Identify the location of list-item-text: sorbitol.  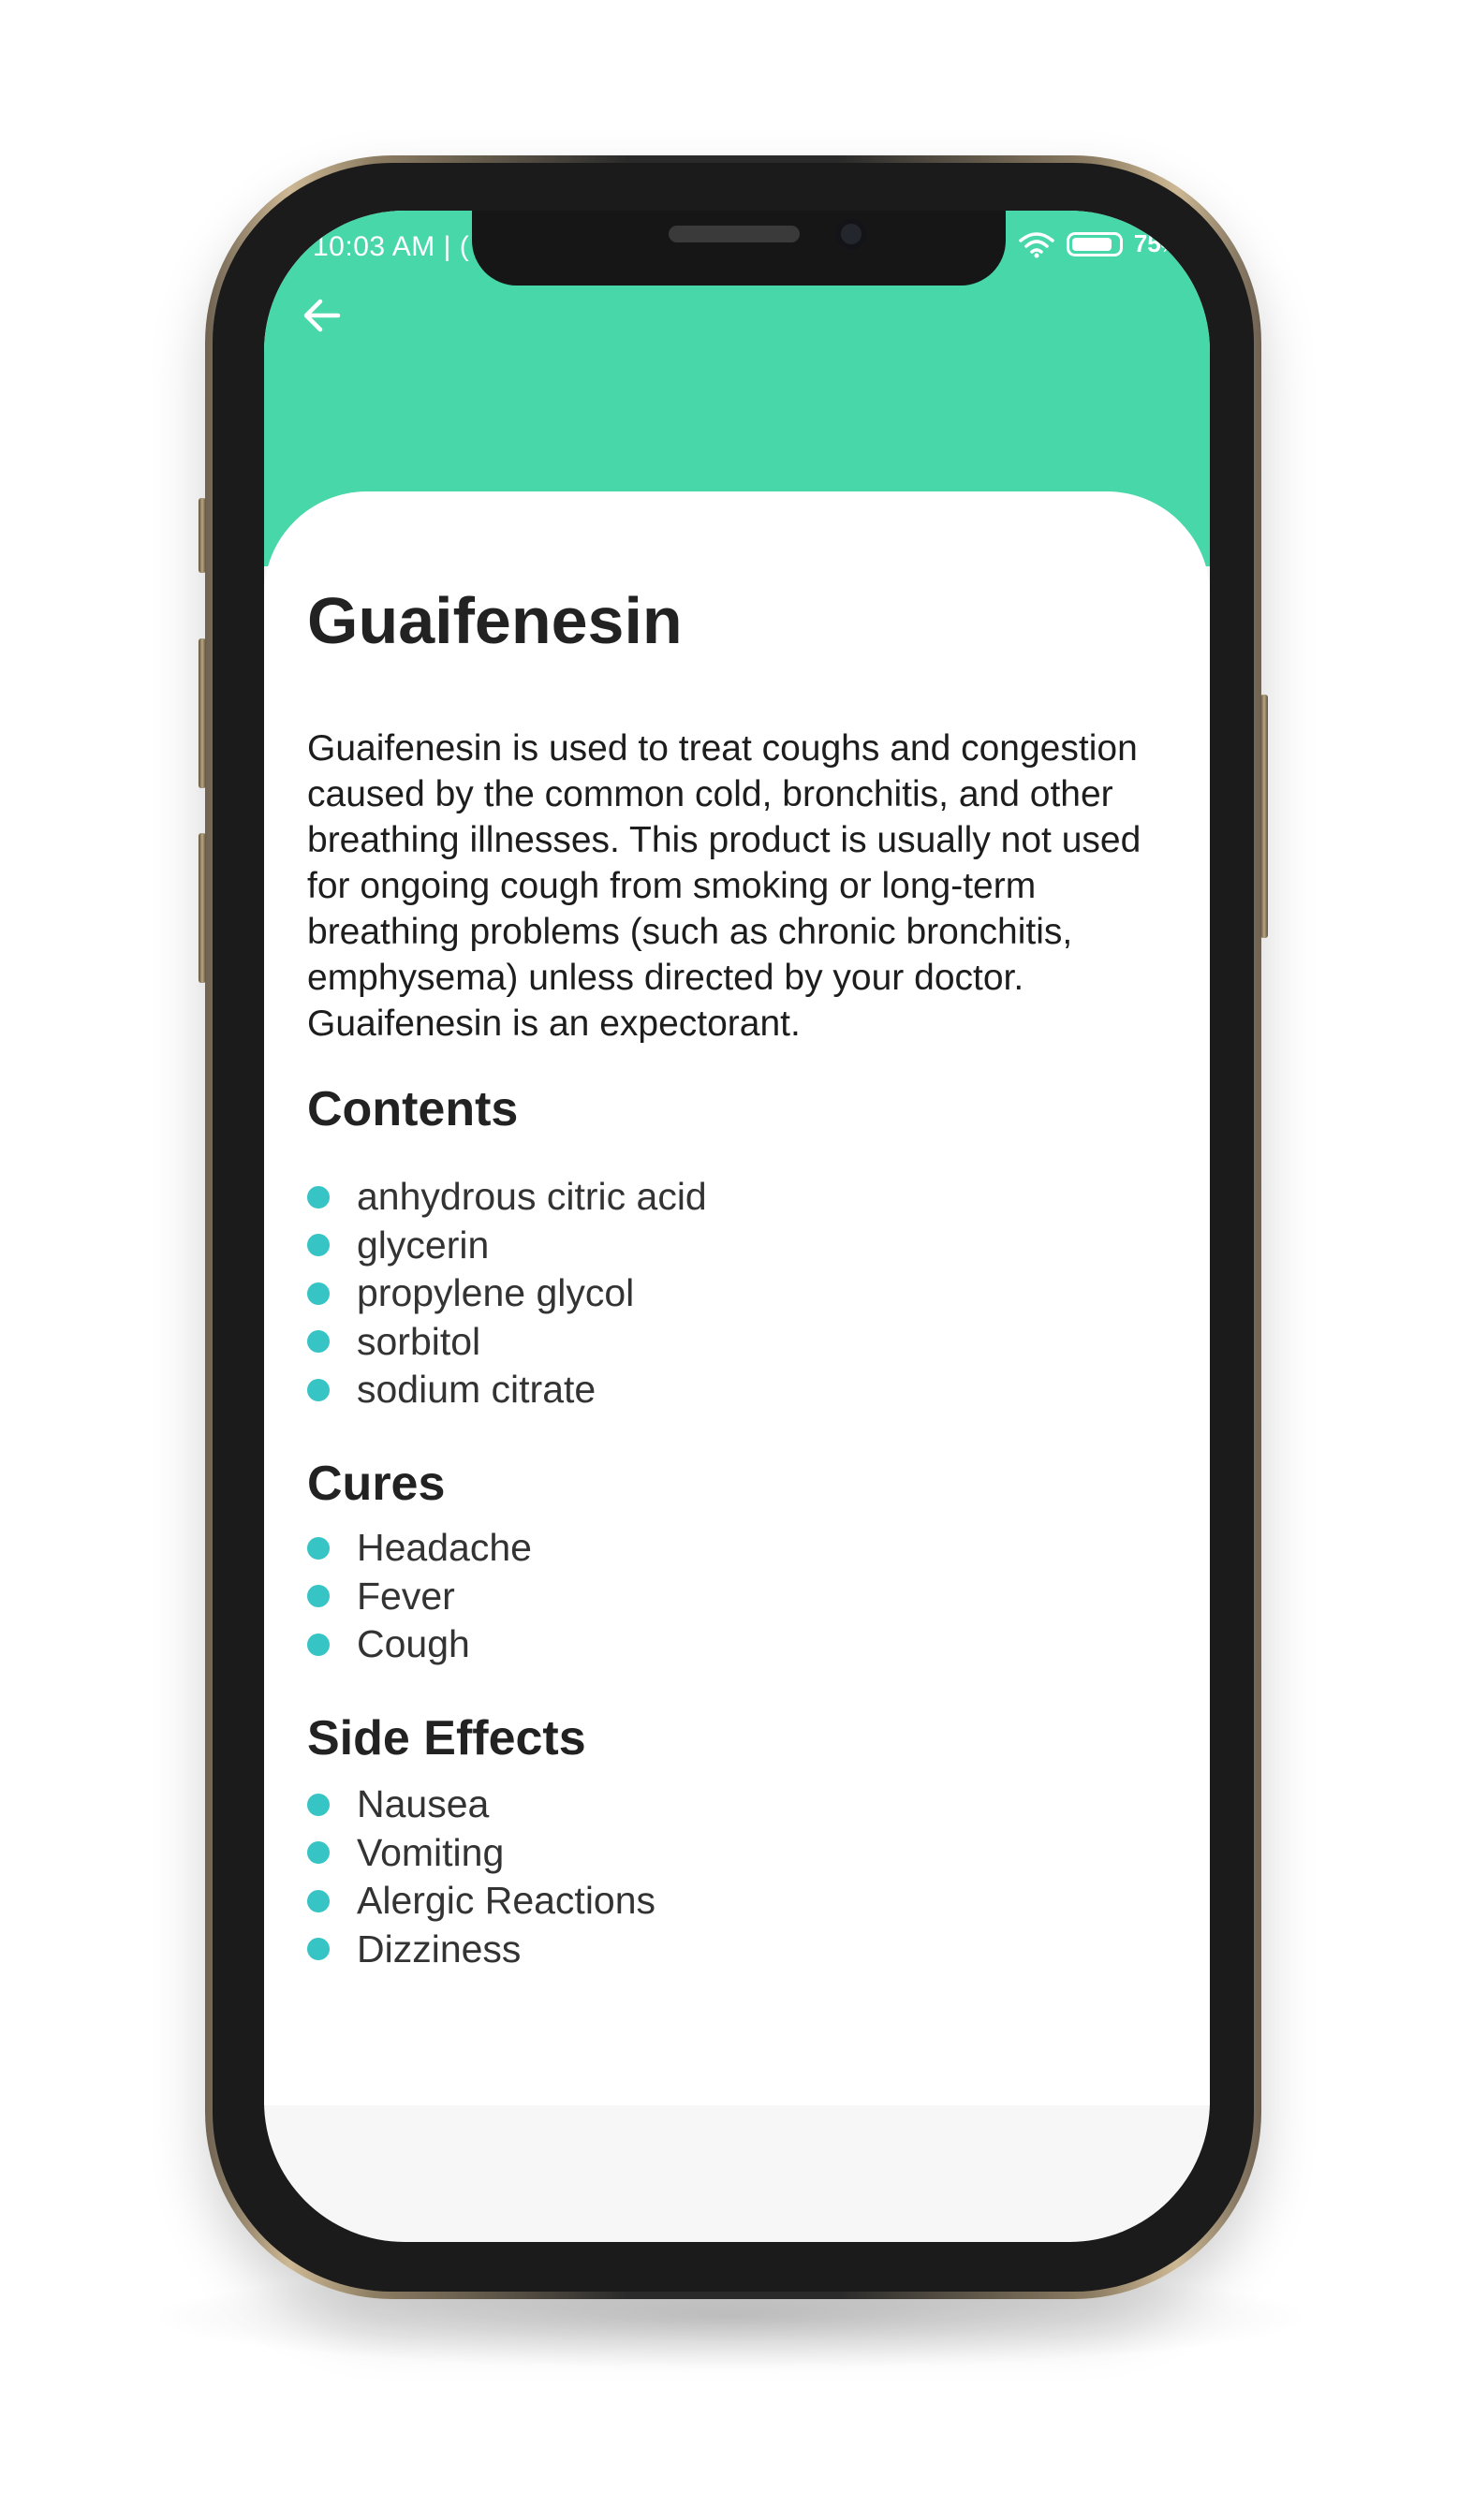
(419, 1341).